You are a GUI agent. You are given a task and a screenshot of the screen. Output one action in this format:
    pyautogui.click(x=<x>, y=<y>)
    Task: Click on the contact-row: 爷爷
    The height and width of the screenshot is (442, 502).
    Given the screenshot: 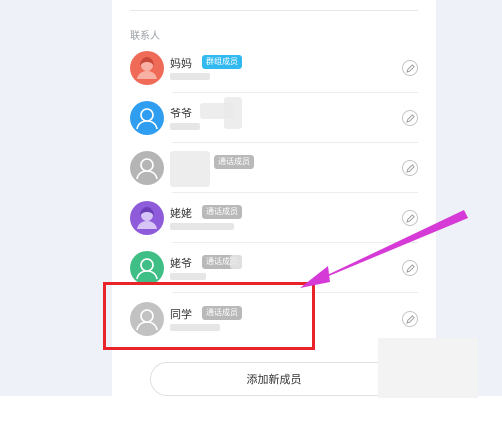 What is the action you would take?
    pyautogui.click(x=274, y=118)
    